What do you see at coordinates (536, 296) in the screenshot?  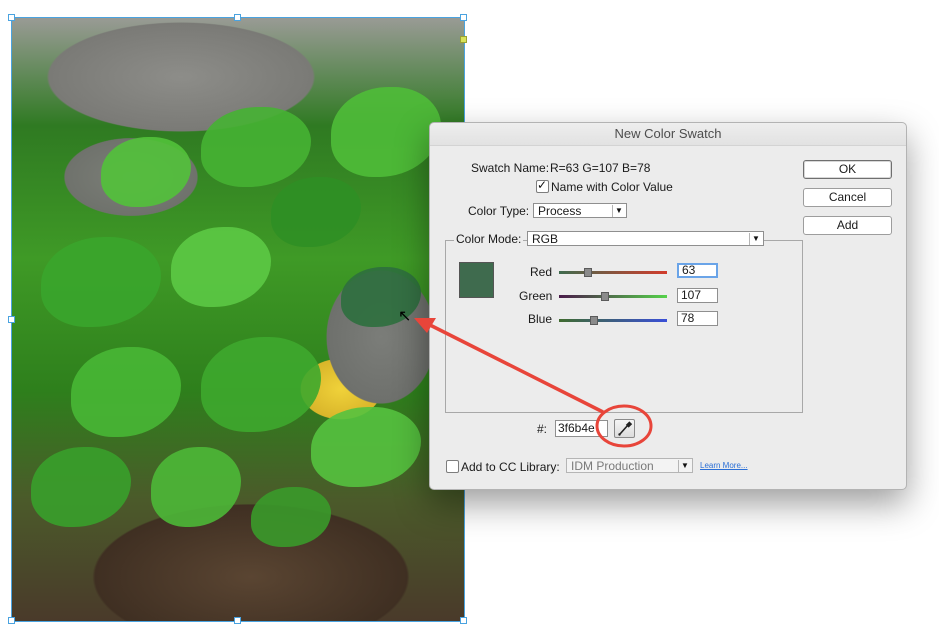 I see `green-label: Green` at bounding box center [536, 296].